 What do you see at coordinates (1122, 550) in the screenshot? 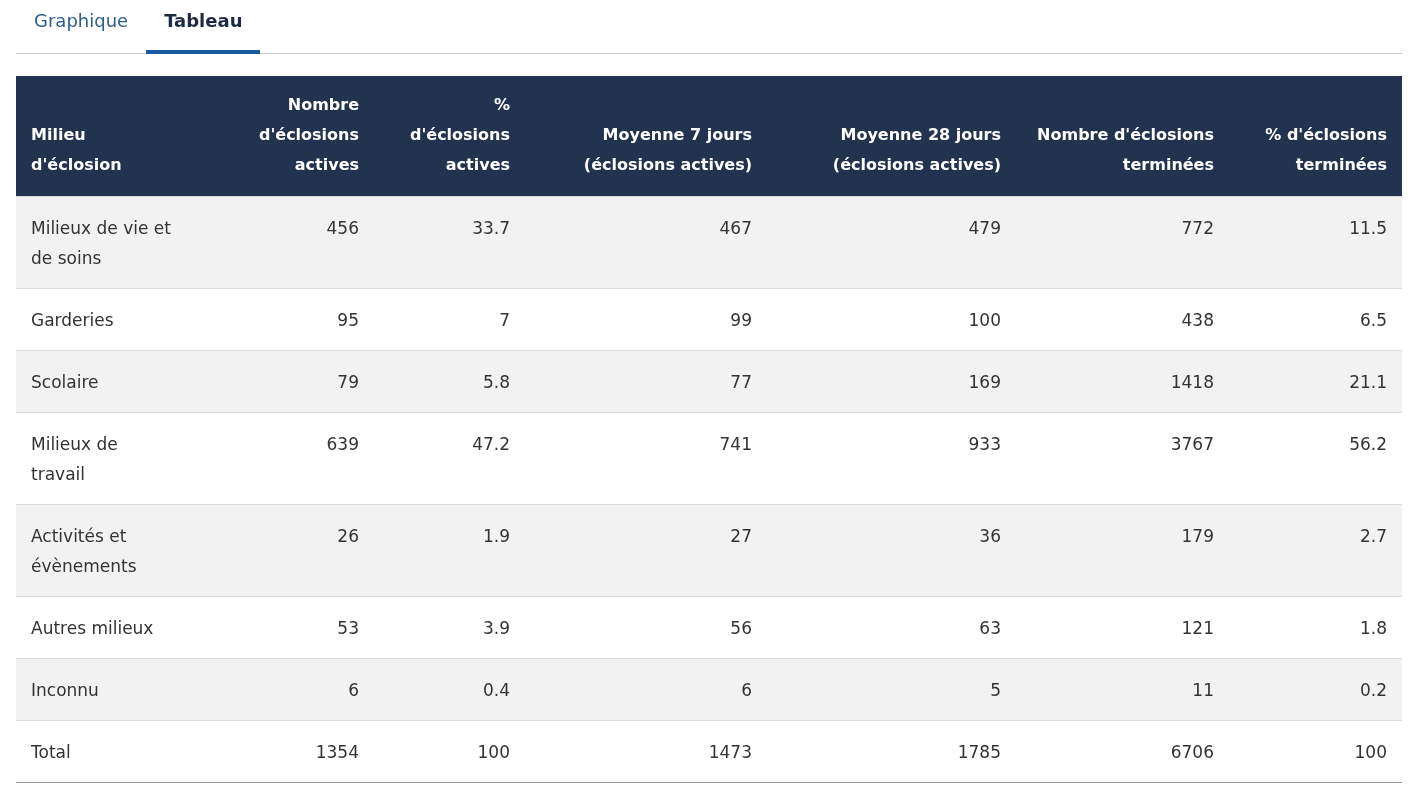
I see `table-cell: 179` at bounding box center [1122, 550].